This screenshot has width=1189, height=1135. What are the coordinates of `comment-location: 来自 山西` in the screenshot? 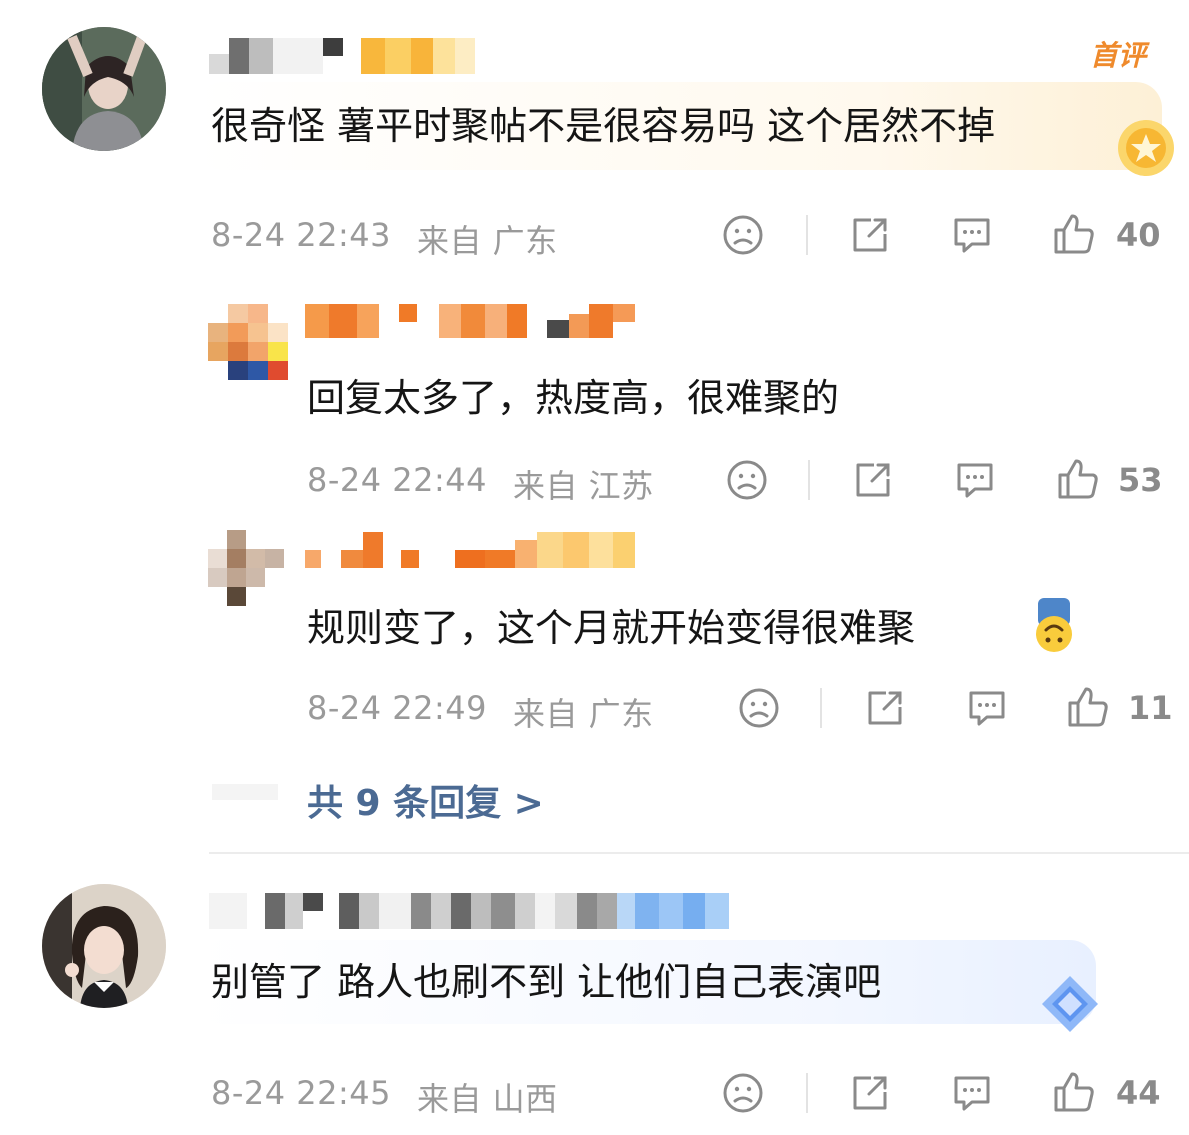 It's located at (487, 1099).